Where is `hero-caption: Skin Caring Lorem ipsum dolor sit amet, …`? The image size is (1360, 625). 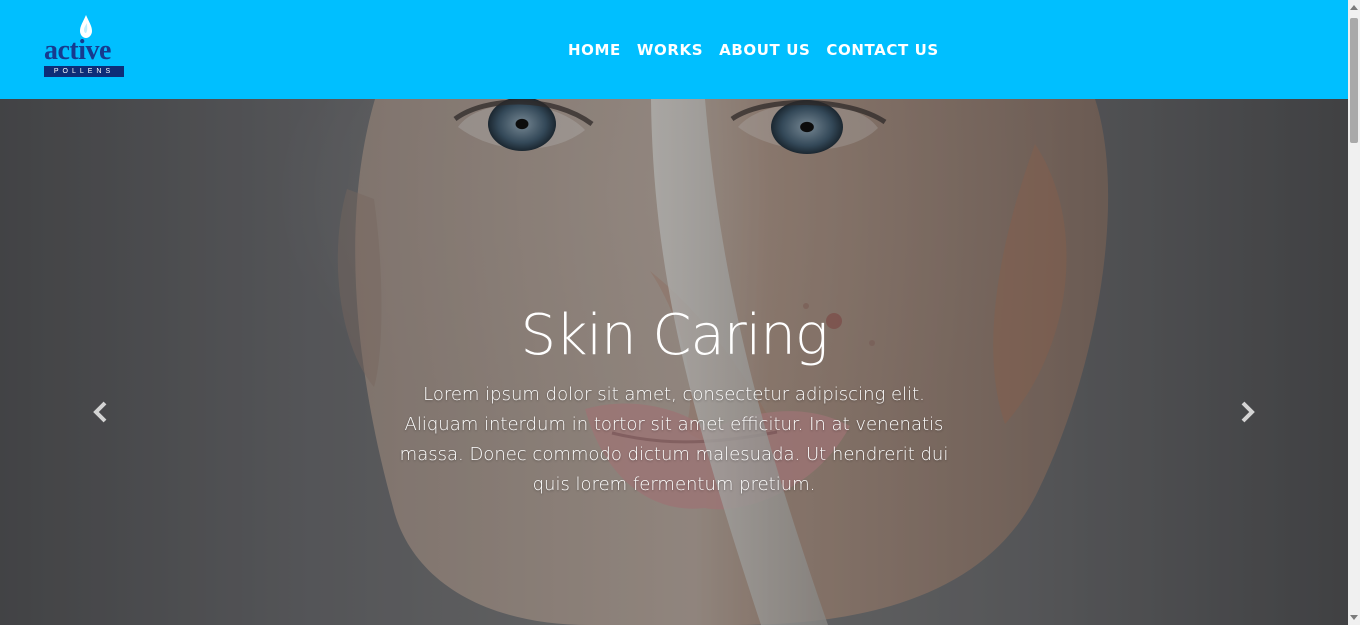
hero-caption: Skin Caring Lorem ipsum dolor sit amet, … is located at coordinates (674, 402).